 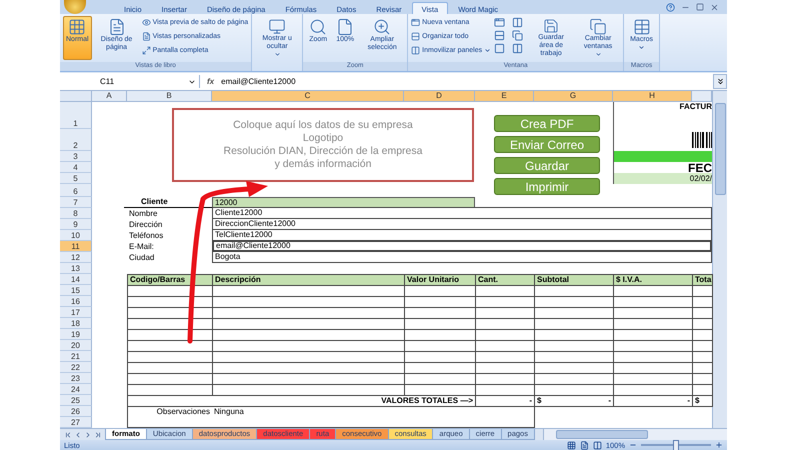 I want to click on field-label: E-Mail:, so click(x=141, y=246).